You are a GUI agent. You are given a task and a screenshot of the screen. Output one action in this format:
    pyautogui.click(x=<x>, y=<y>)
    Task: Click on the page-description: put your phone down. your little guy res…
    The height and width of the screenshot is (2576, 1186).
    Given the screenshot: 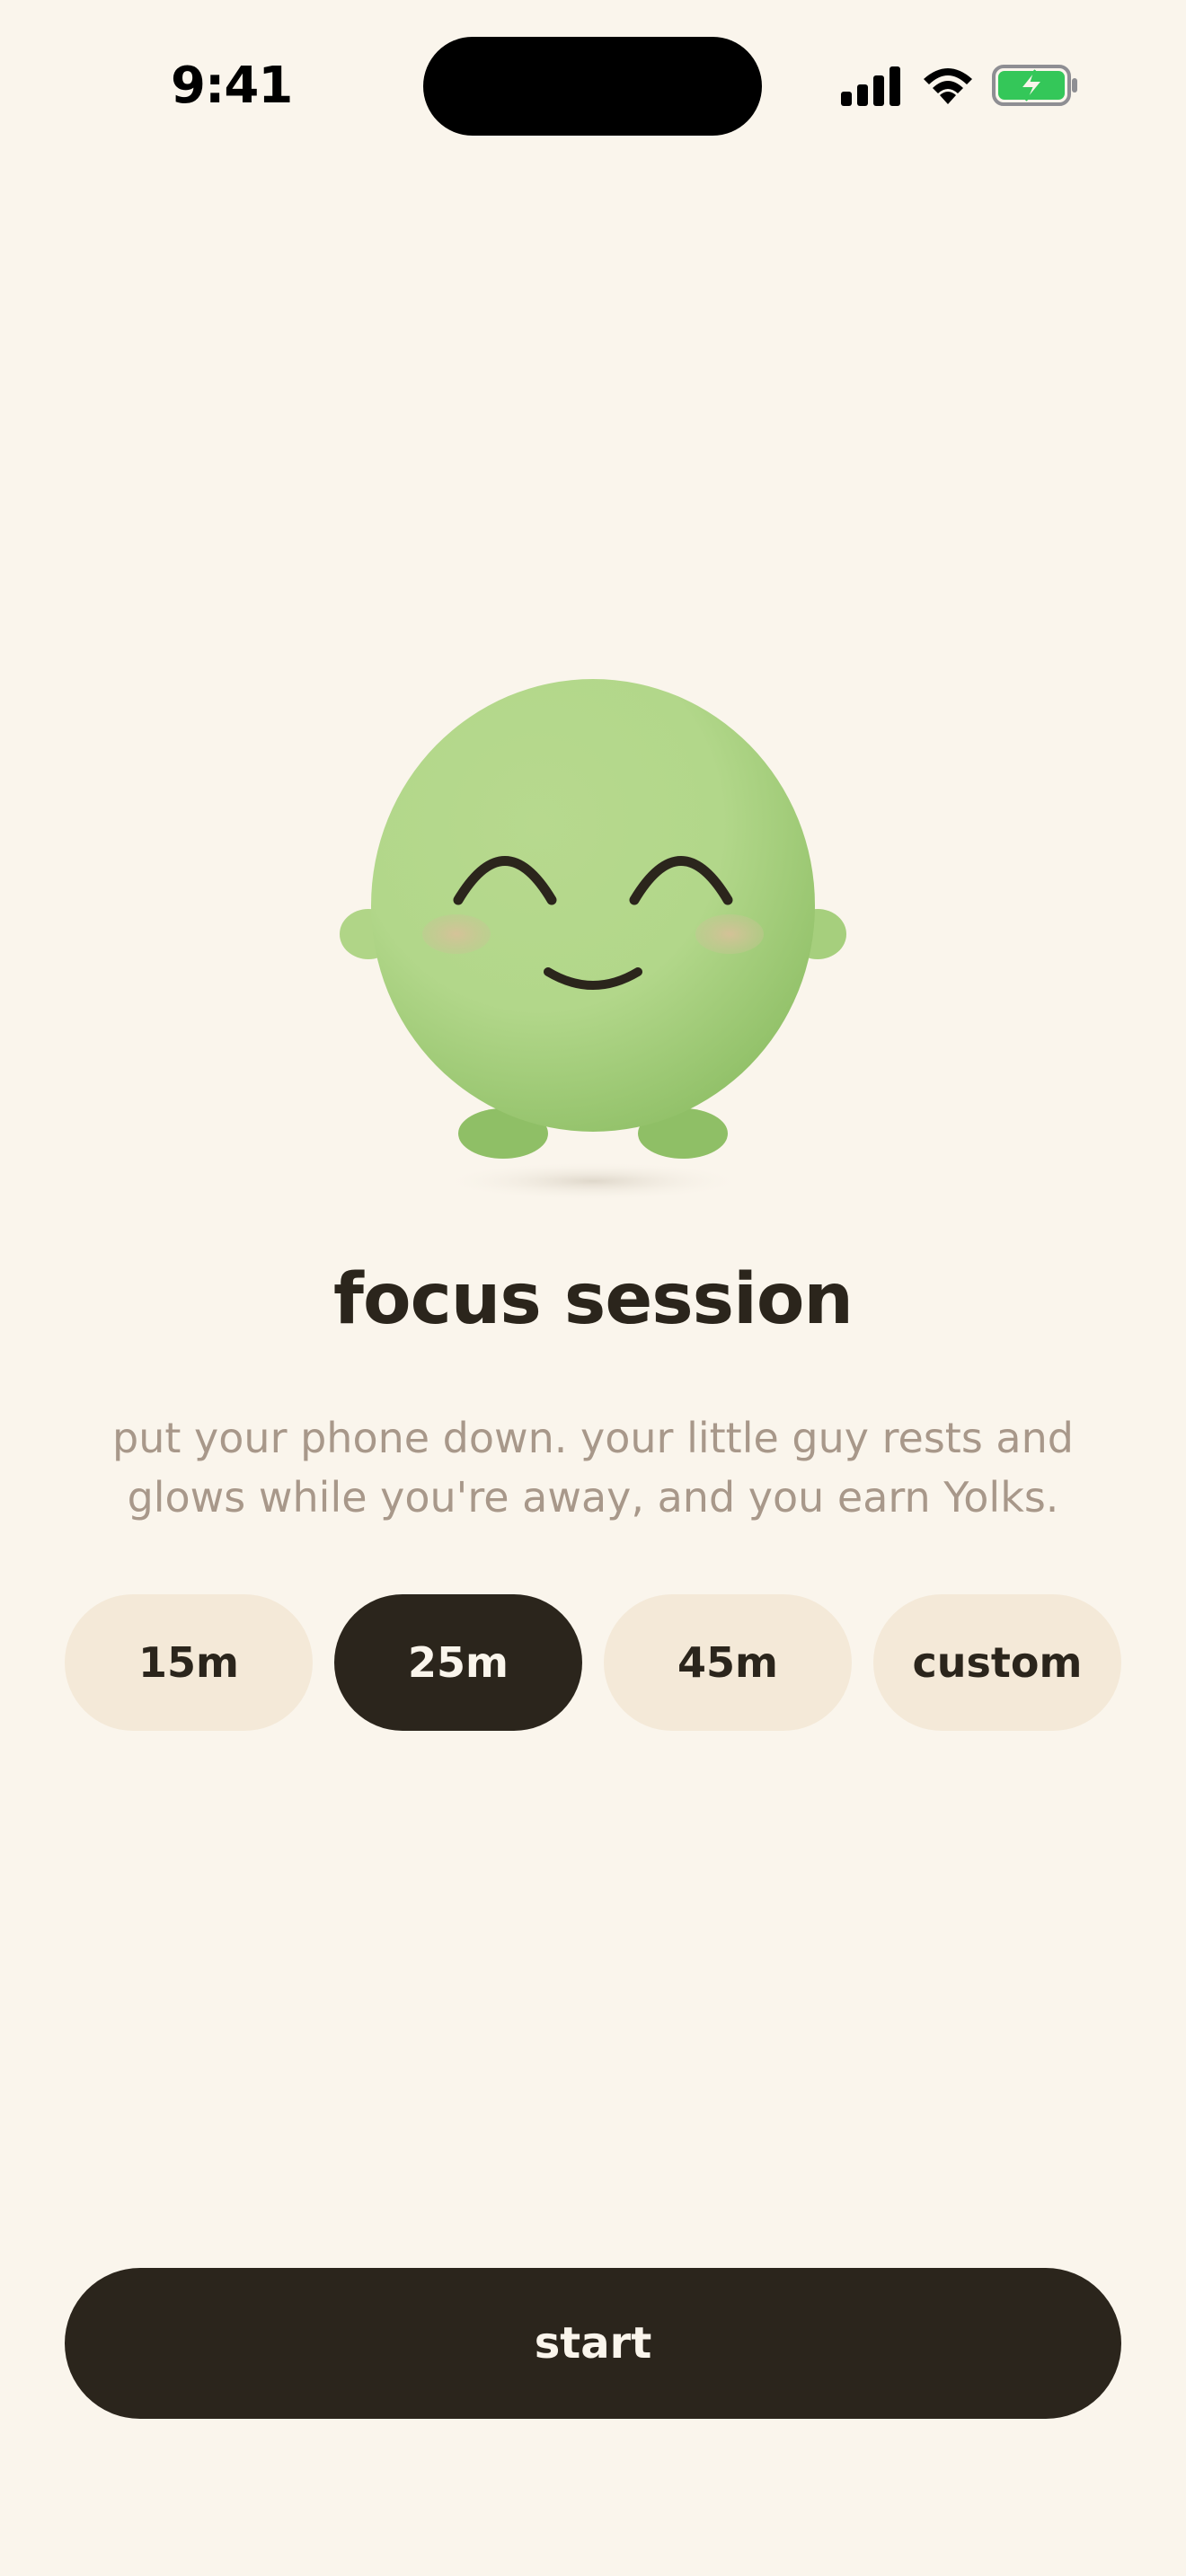 What is the action you would take?
    pyautogui.click(x=593, y=1468)
    